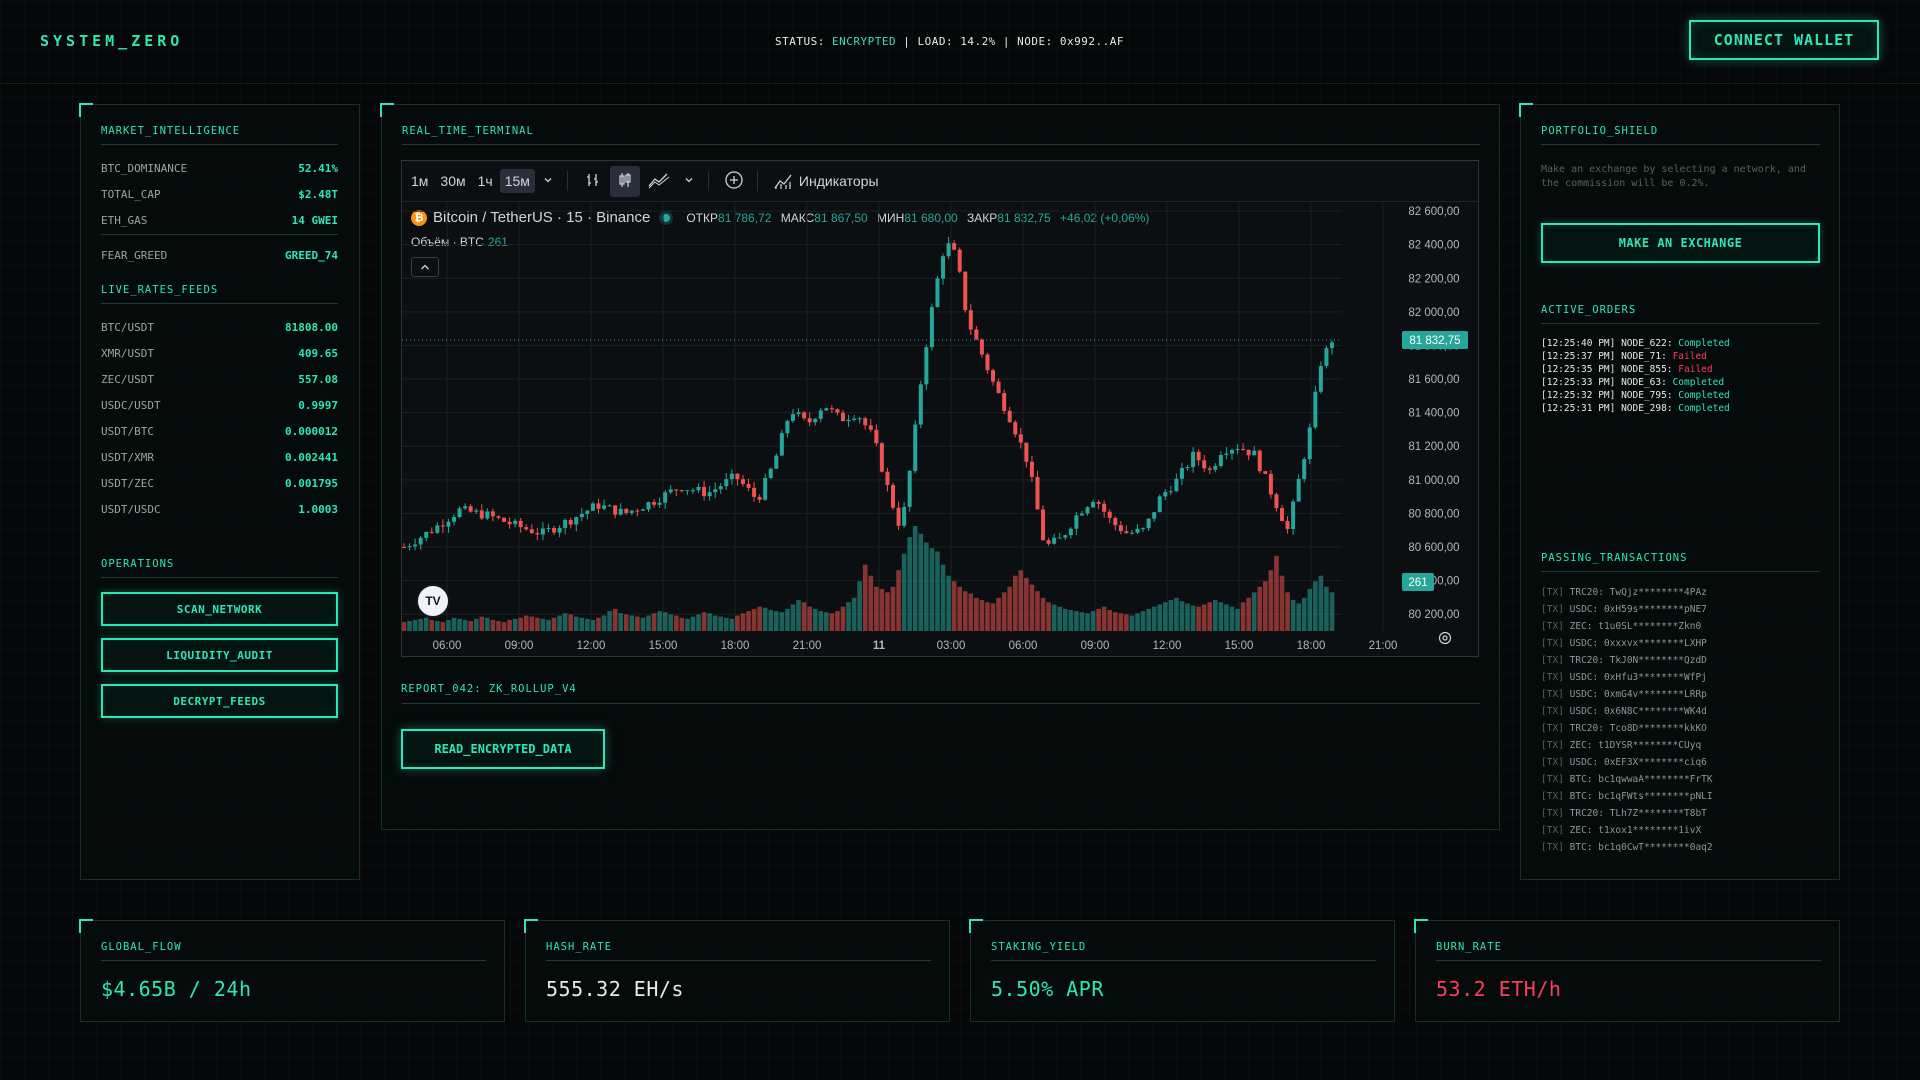 This screenshot has height=1080, width=1920. Describe the element at coordinates (659, 181) in the screenshot. I see `area-style-icon` at that location.